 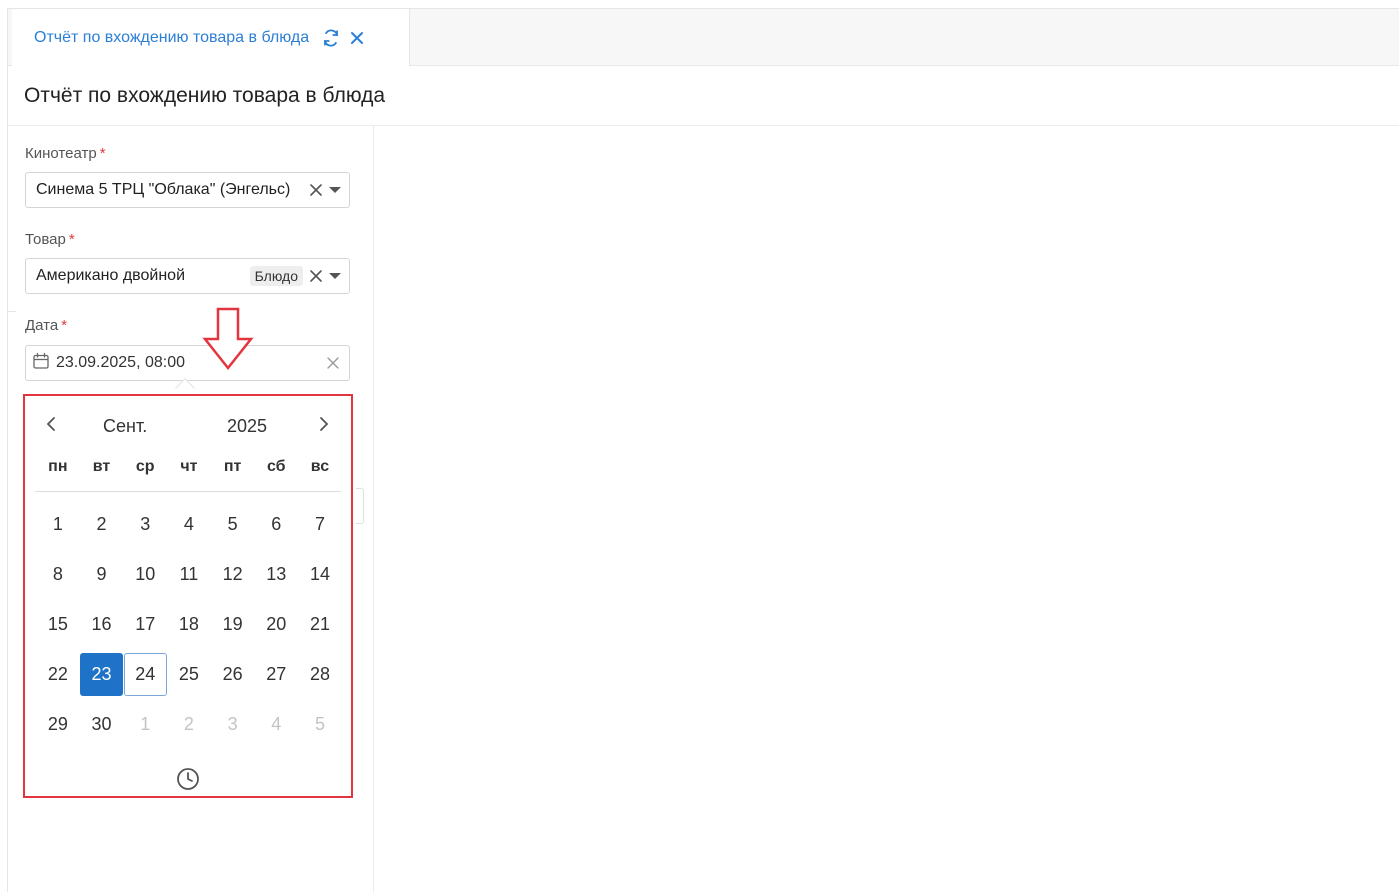 I want to click on calendar-day-label: 20, so click(x=276, y=623).